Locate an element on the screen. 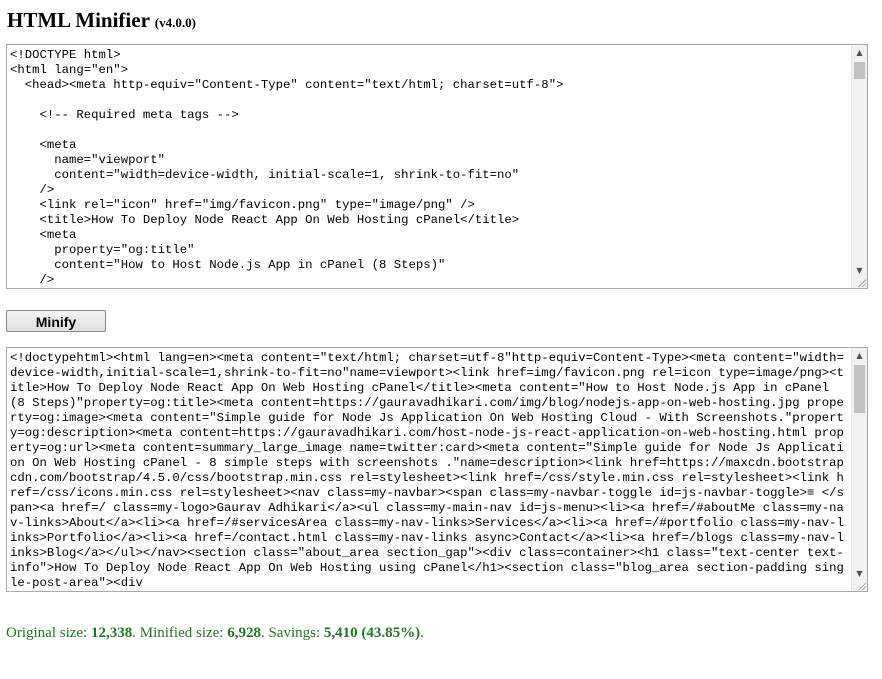 The image size is (882, 679). original-size-value: 12,338 is located at coordinates (111, 633).